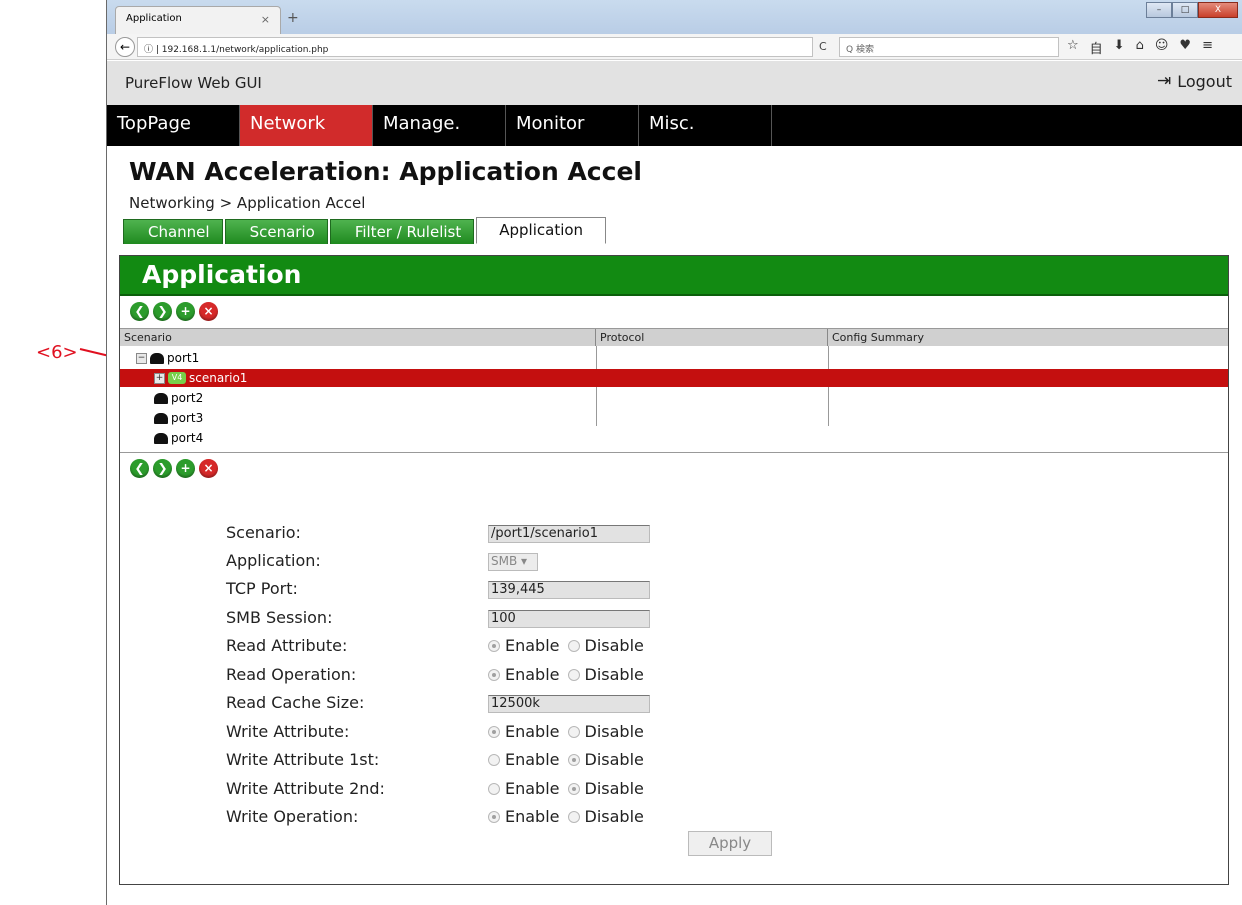 This screenshot has width=1242, height=905. I want to click on tree-node-scenario1: + V4 scenario1, so click(674, 378).